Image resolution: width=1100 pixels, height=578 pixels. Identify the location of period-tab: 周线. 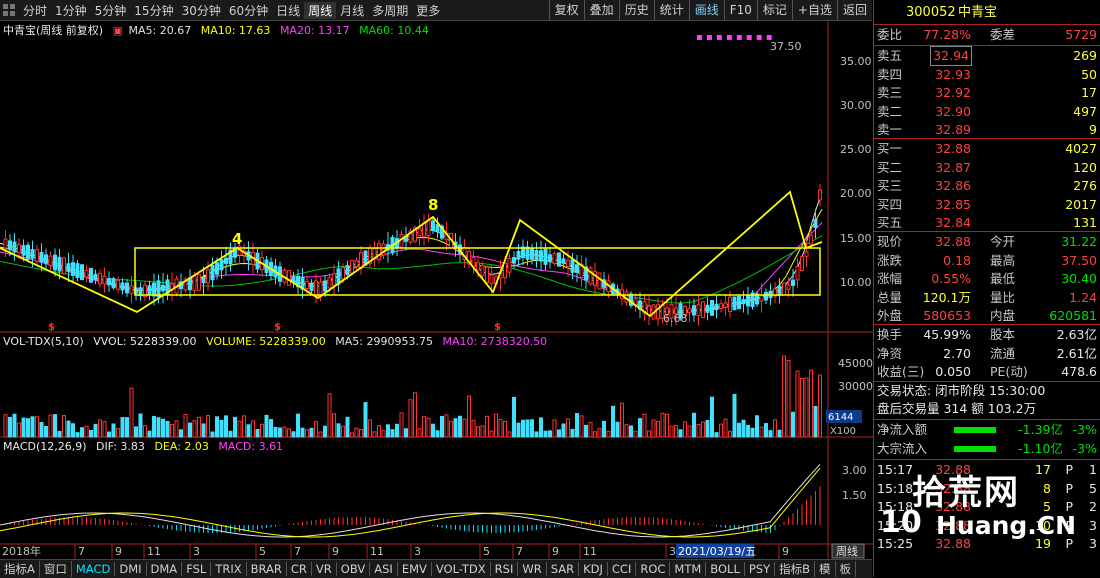
(320, 10).